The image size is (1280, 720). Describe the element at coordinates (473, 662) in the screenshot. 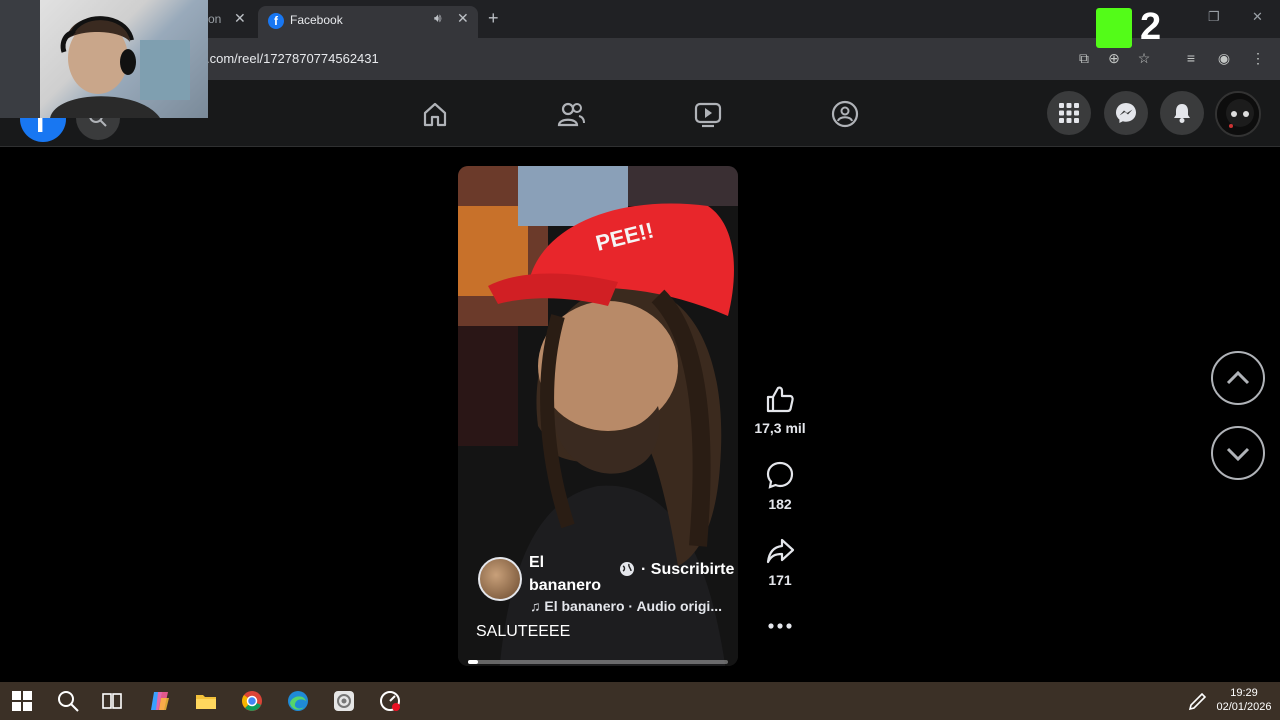

I see `video-progress-fill` at that location.